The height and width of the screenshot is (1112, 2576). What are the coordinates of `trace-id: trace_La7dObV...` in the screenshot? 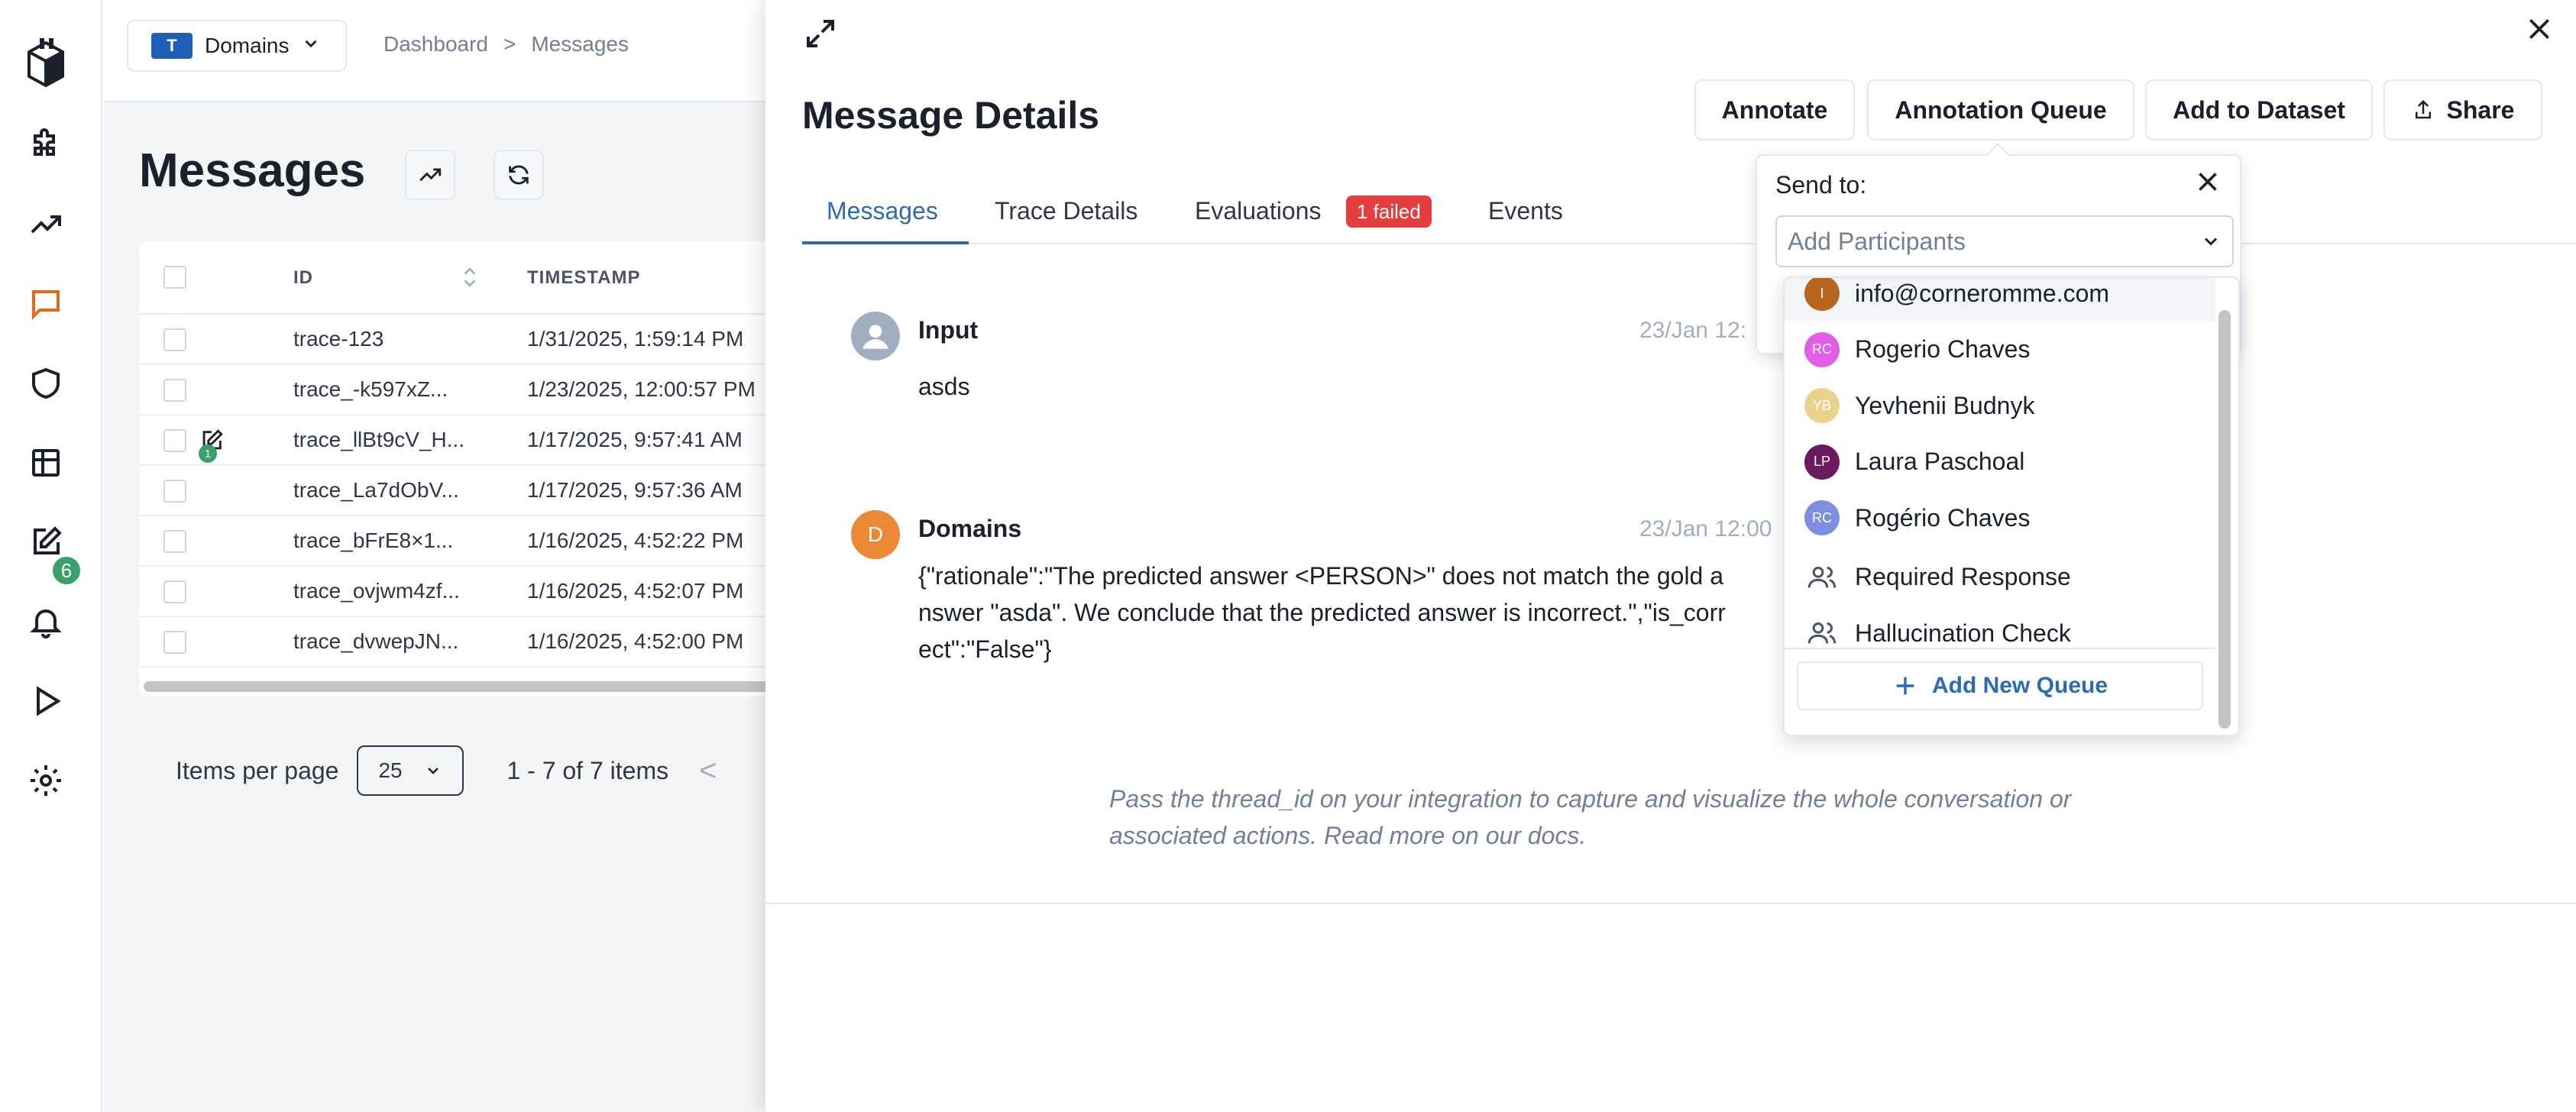 It's located at (376, 490).